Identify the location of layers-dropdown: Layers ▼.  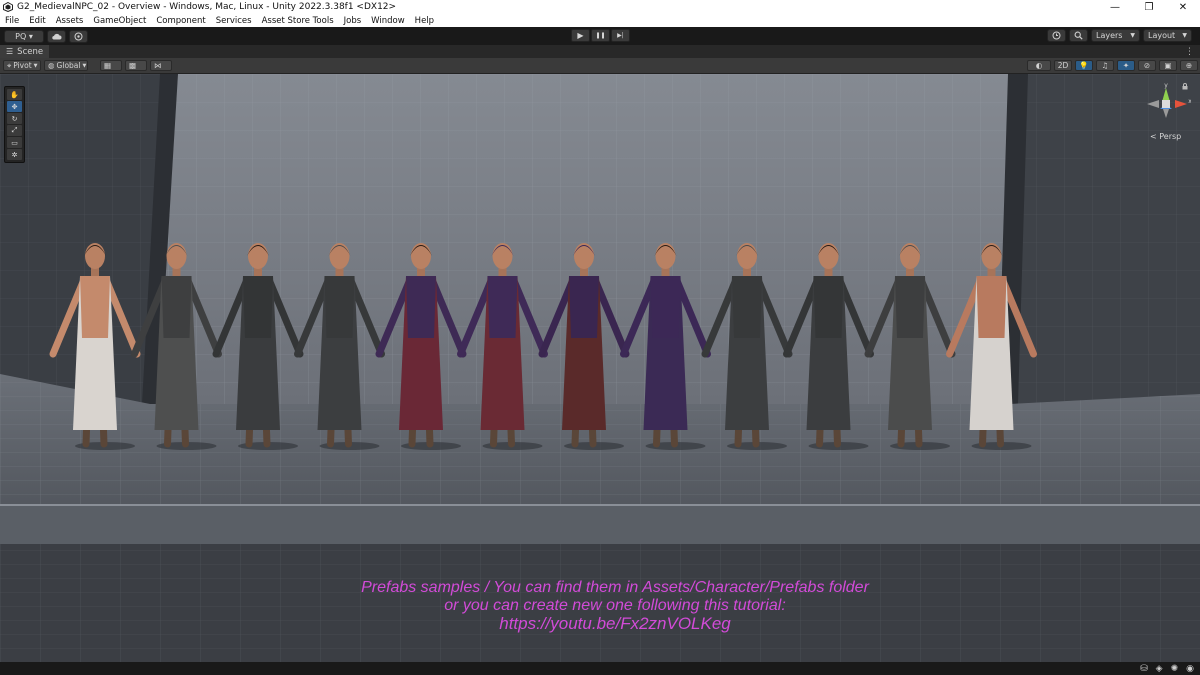
(1115, 35).